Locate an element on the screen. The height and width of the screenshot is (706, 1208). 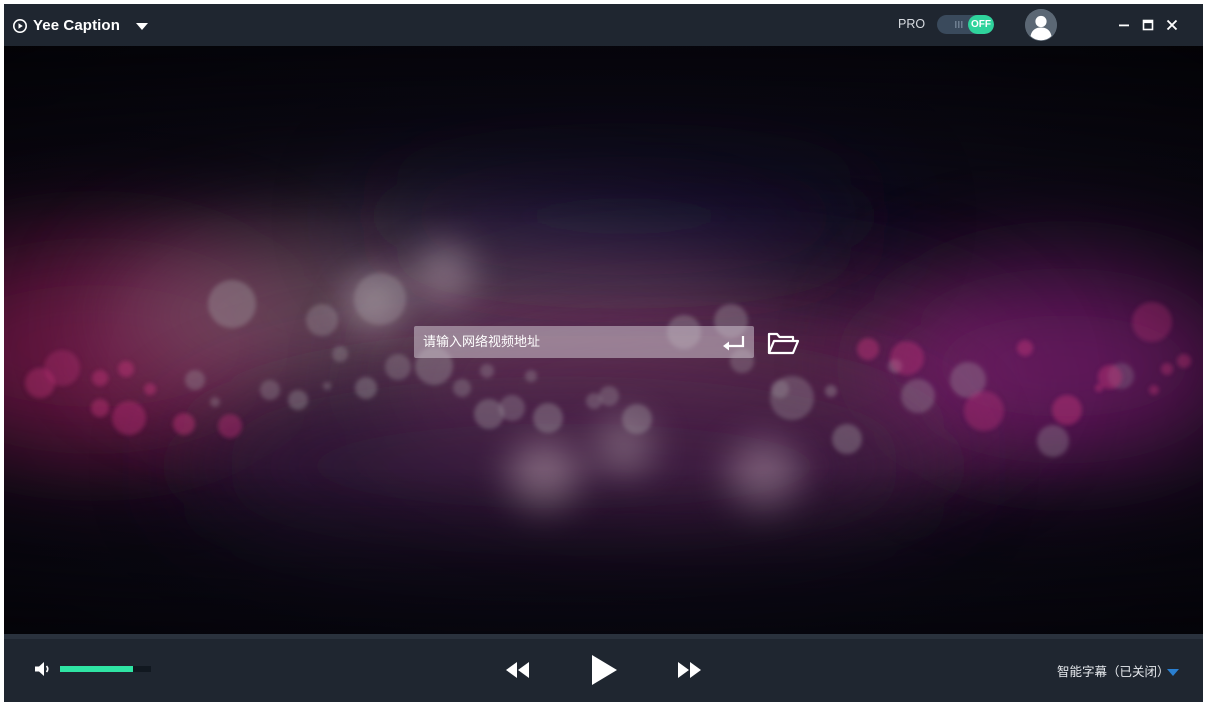
pro-toggle: OFF is located at coordinates (965, 24).